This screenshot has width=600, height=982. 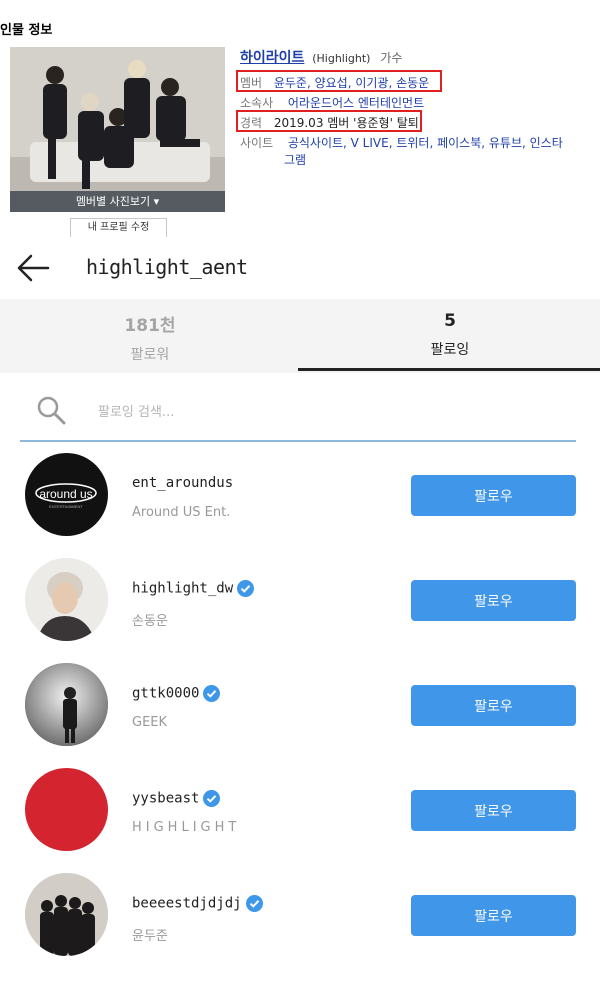 What do you see at coordinates (187, 903) in the screenshot?
I see `username-text: beeeestdjdjdj` at bounding box center [187, 903].